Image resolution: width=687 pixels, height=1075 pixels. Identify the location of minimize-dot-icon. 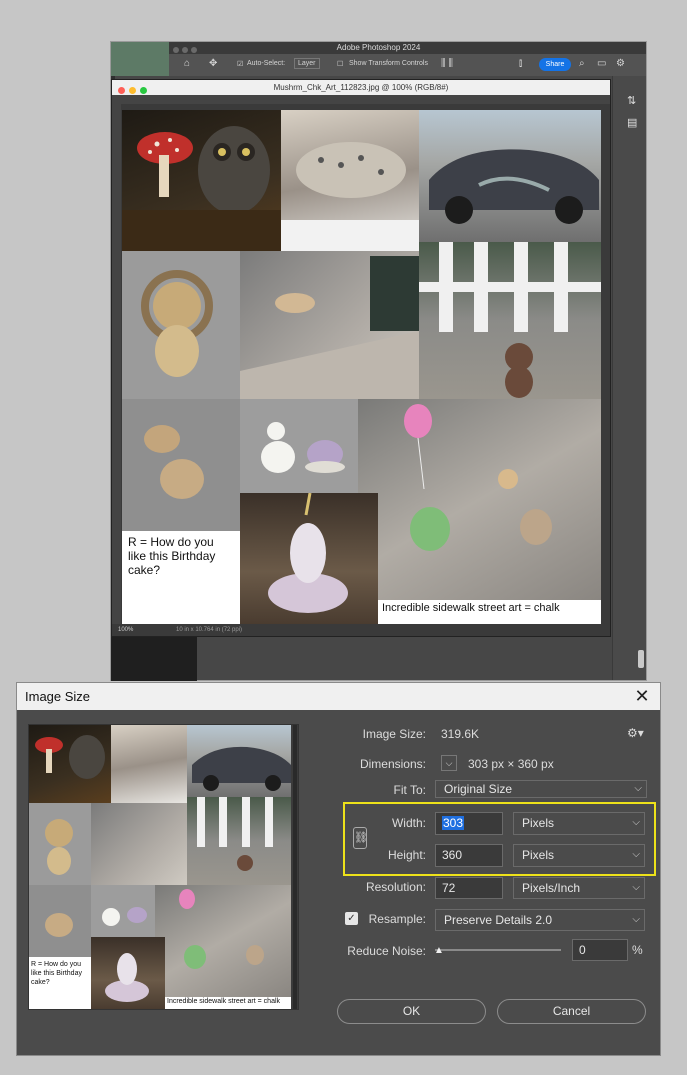
(132, 90).